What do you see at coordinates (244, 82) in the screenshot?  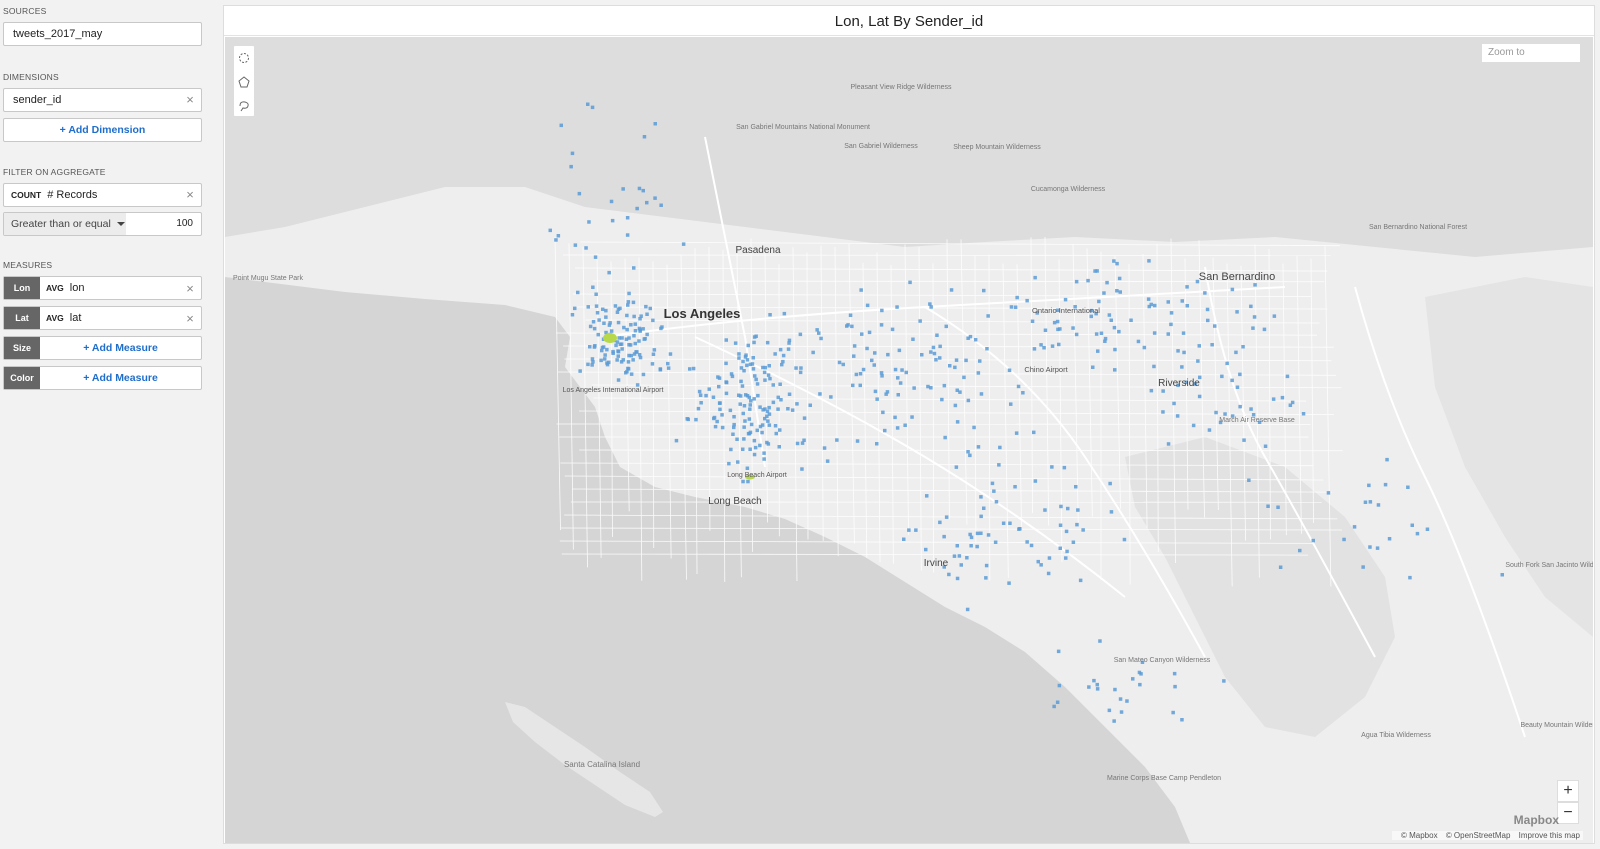 I see `polygon-select-tool` at bounding box center [244, 82].